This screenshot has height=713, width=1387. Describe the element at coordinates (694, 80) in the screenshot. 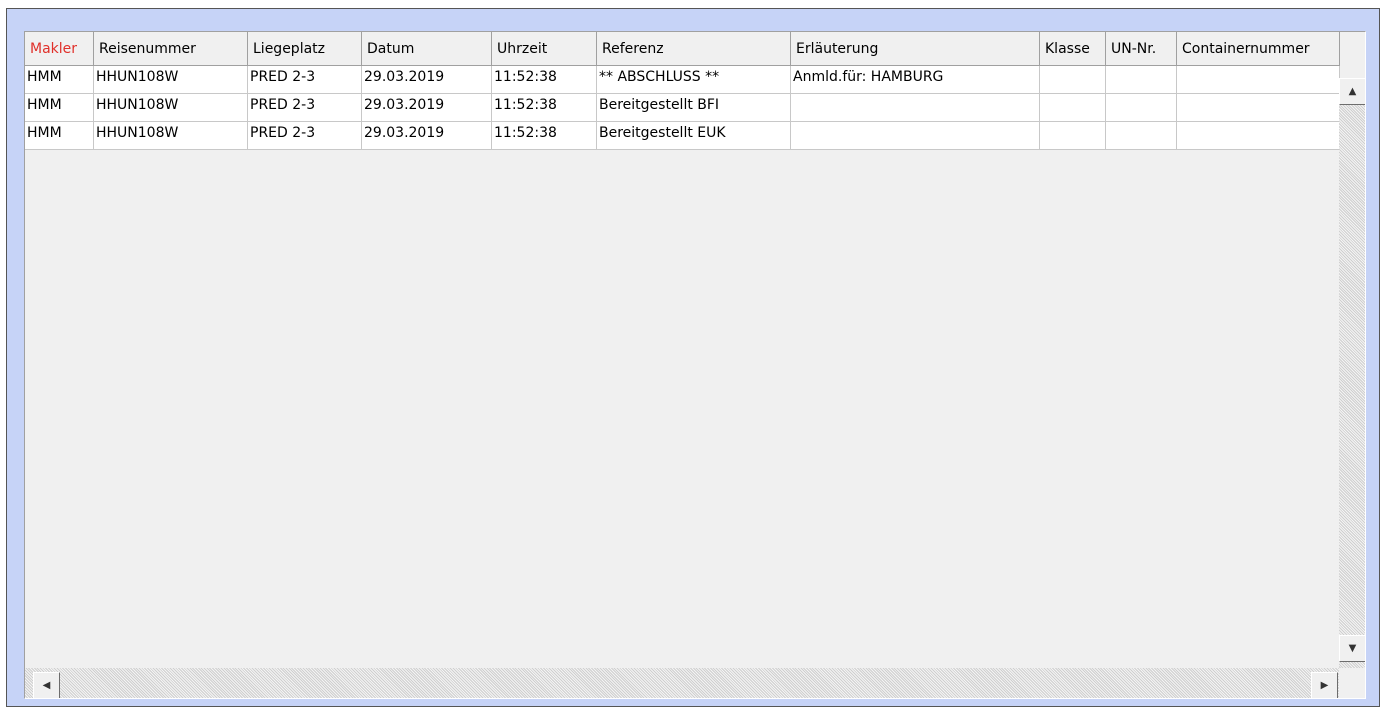

I see `cell-referenz: ** ABSCHLUSS **` at that location.